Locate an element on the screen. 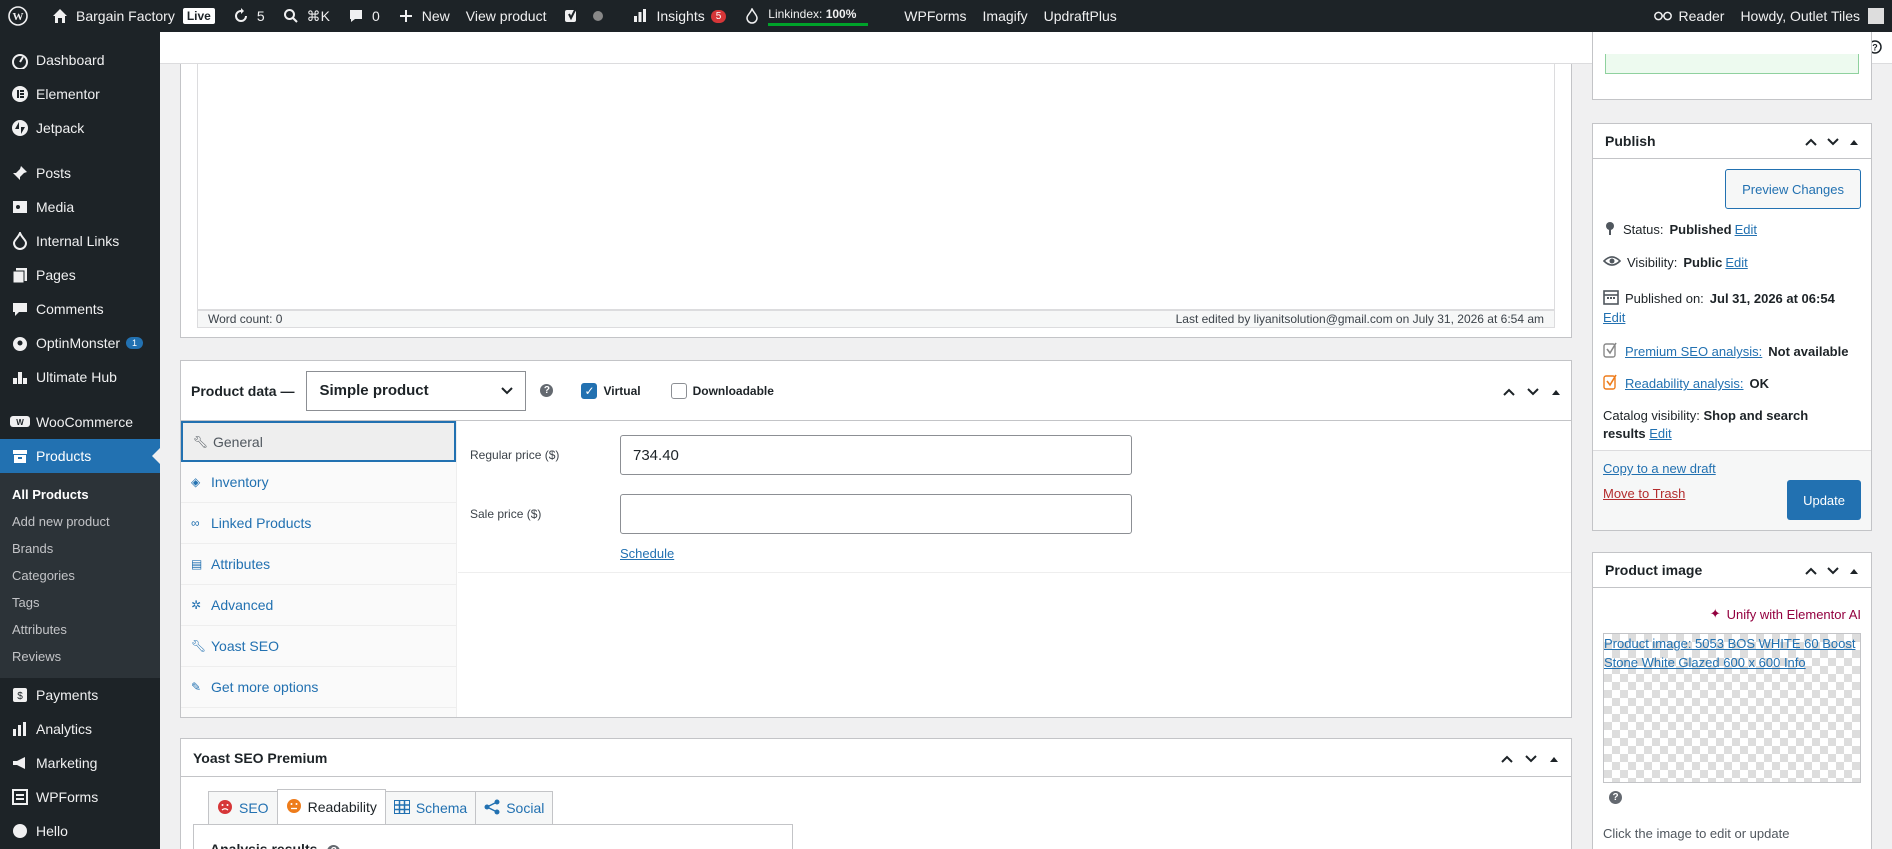 The width and height of the screenshot is (1892, 849). analysis-results-heading: Analysis results is located at coordinates (264, 845).